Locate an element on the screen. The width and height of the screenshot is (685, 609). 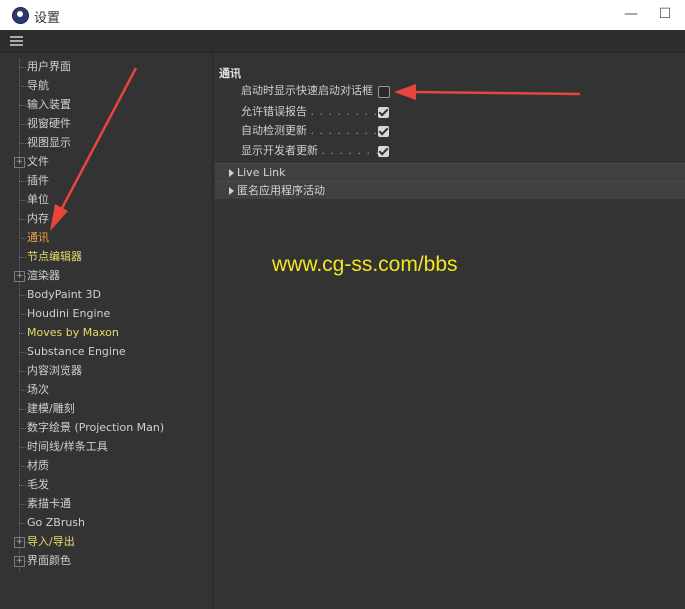
sidebar-item: 渲染器 is located at coordinates (39, 275).